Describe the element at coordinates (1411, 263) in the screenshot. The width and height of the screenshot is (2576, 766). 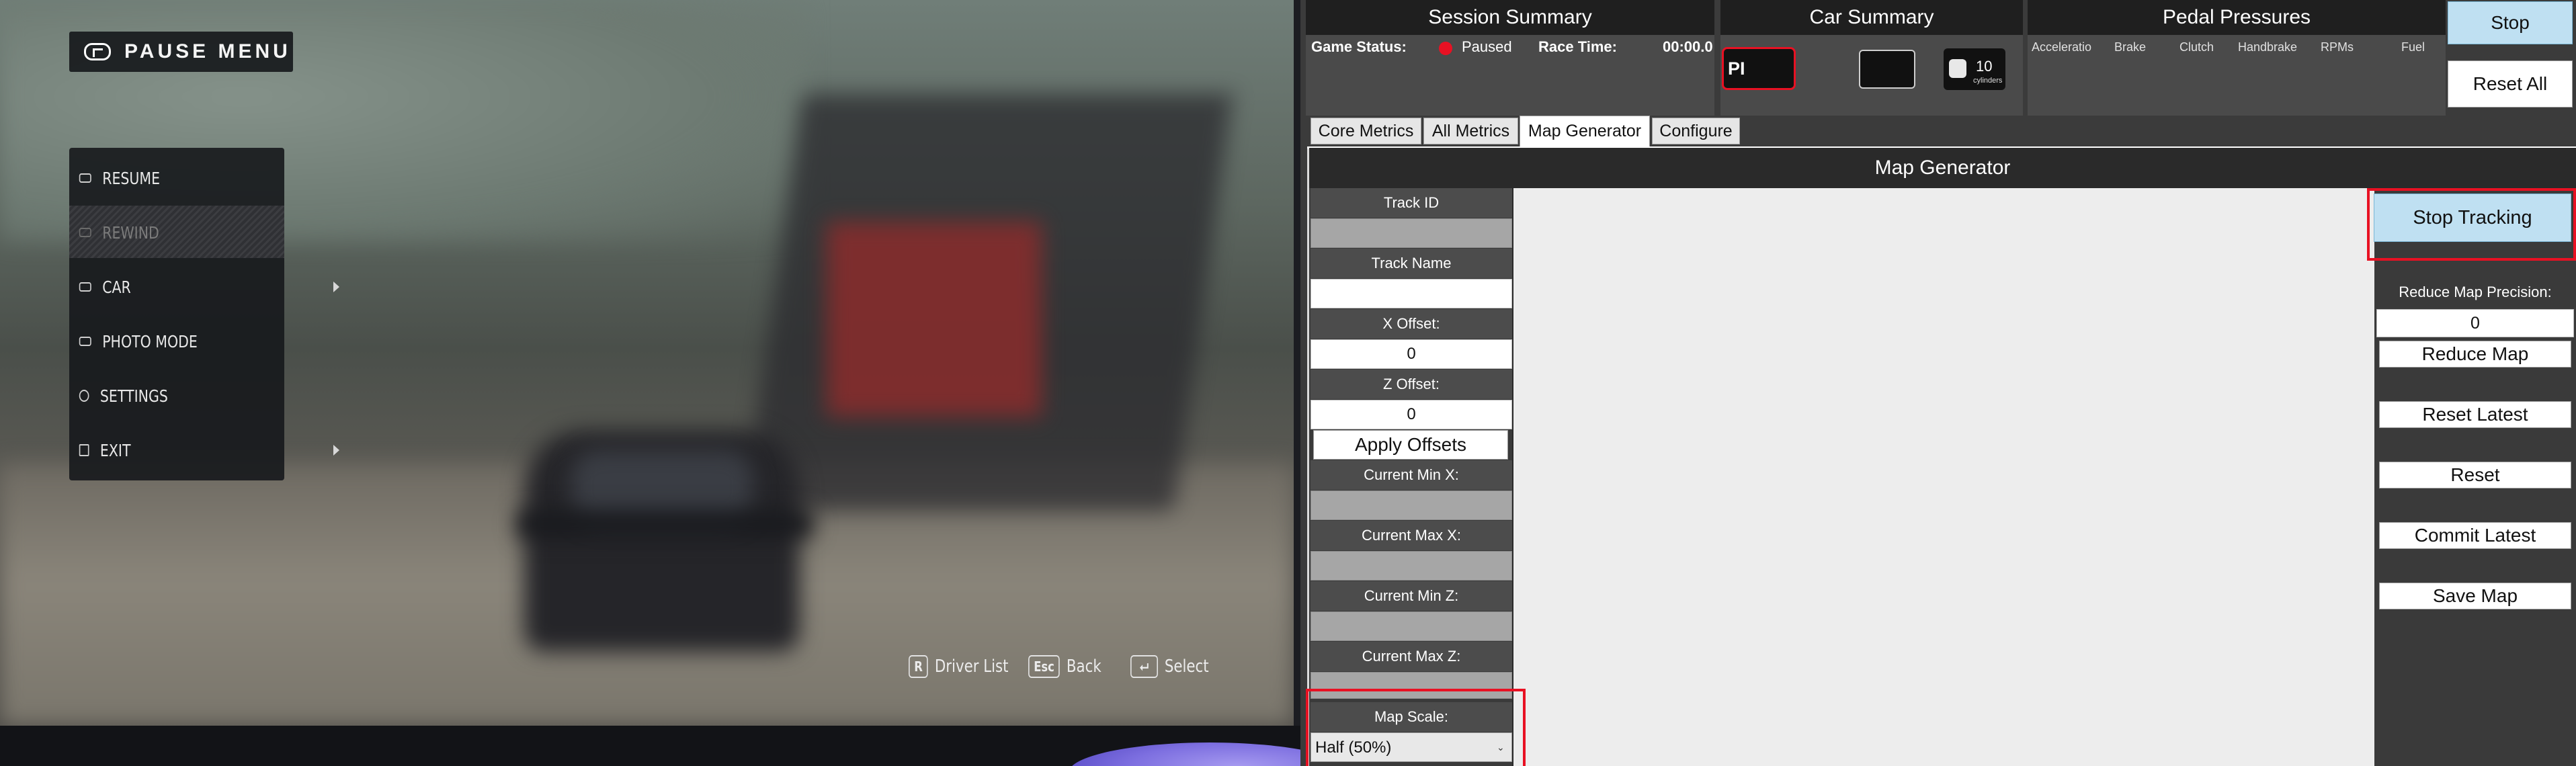
I see `track-name-label: Track Name` at that location.